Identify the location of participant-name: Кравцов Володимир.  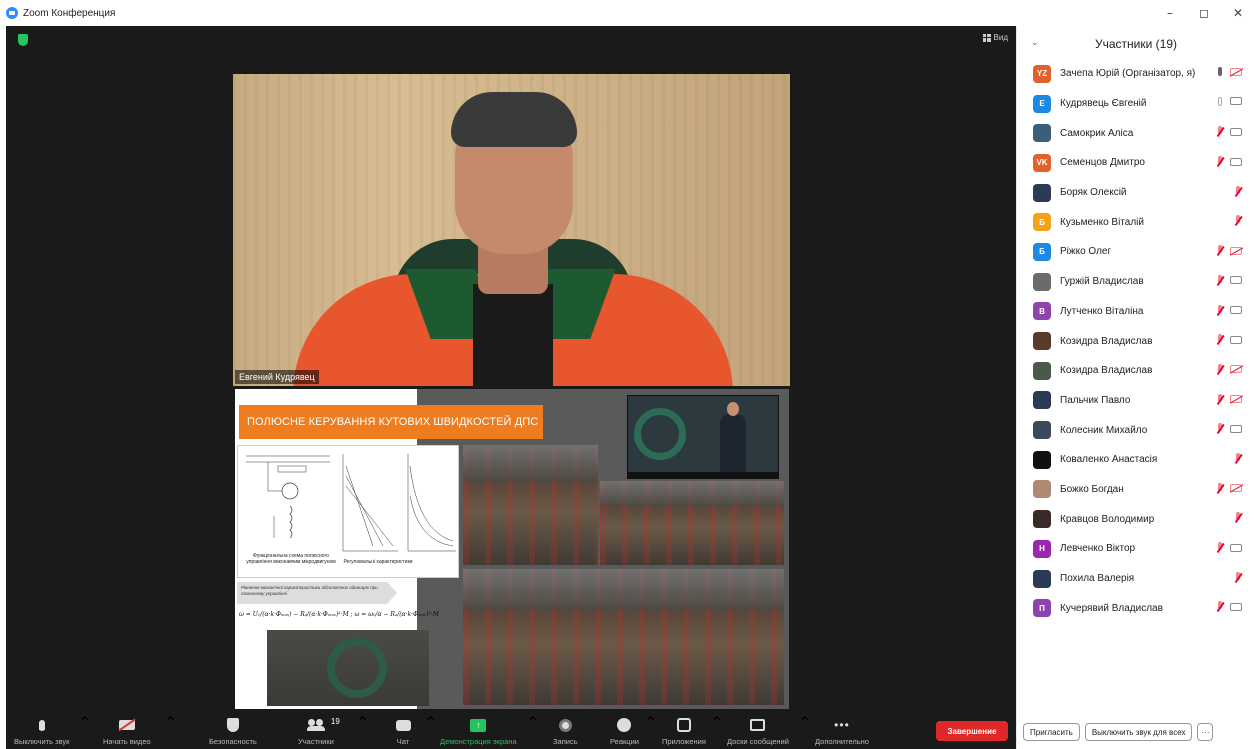
(1107, 519).